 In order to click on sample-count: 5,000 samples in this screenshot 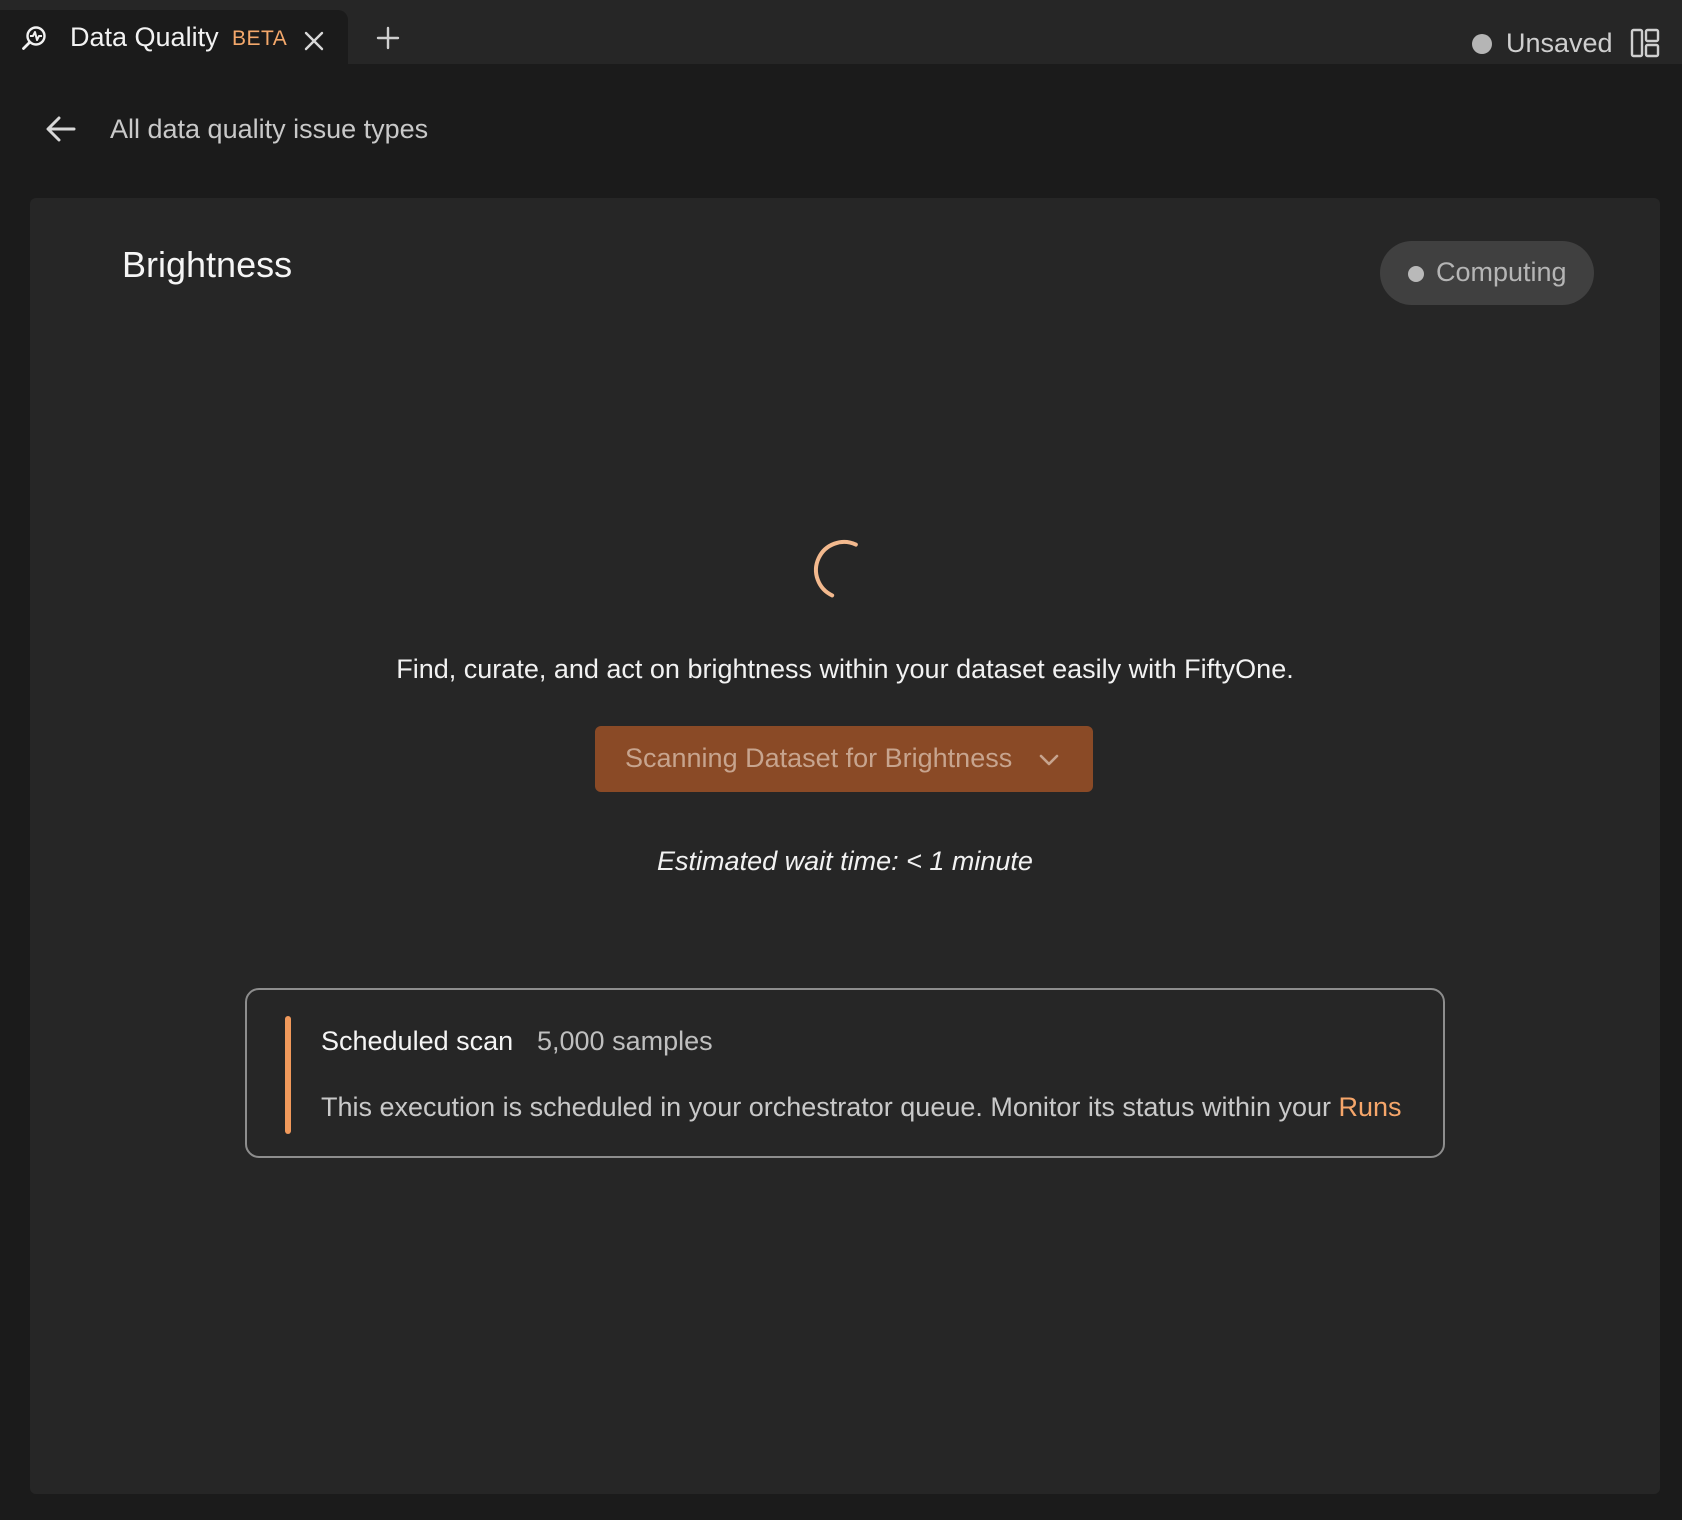, I will do `click(625, 1041)`.